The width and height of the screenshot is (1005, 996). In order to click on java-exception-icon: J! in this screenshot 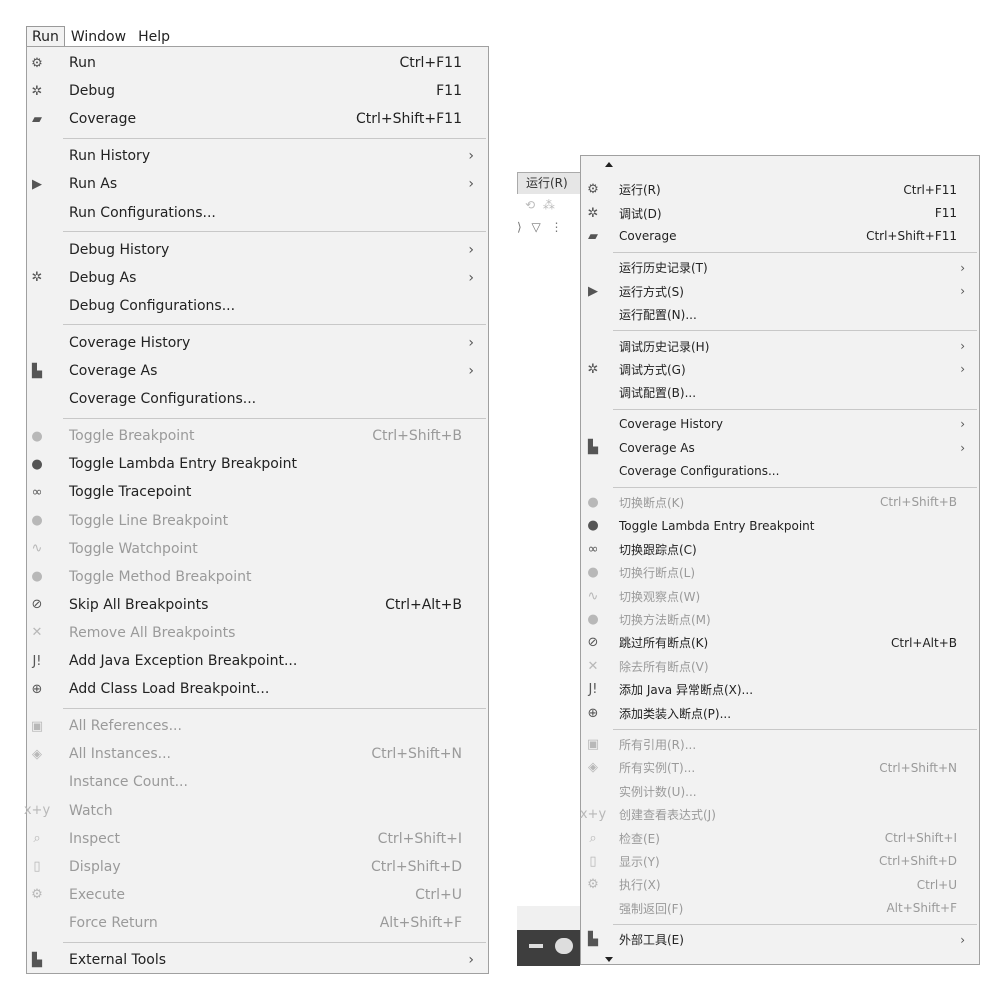, I will do `click(593, 690)`.